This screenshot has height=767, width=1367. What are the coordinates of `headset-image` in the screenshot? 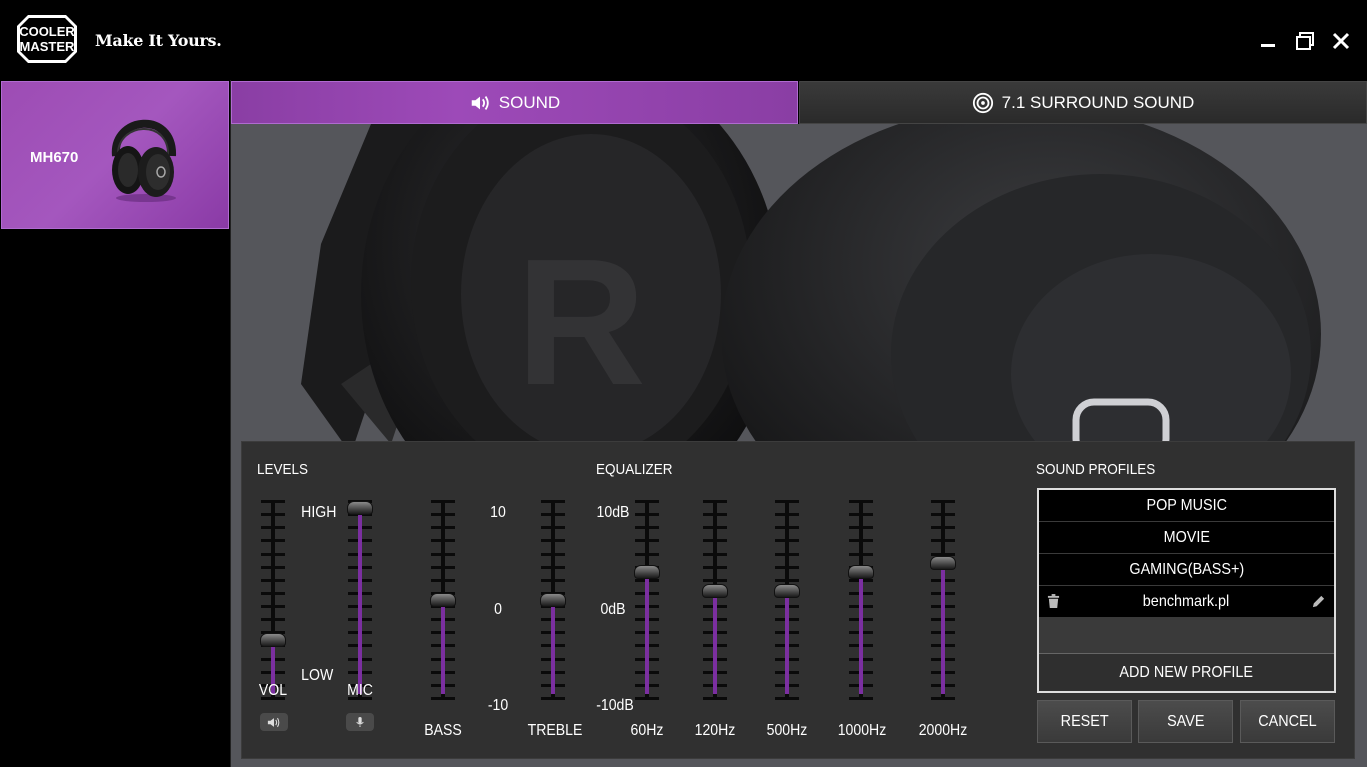 It's located at (143, 156).